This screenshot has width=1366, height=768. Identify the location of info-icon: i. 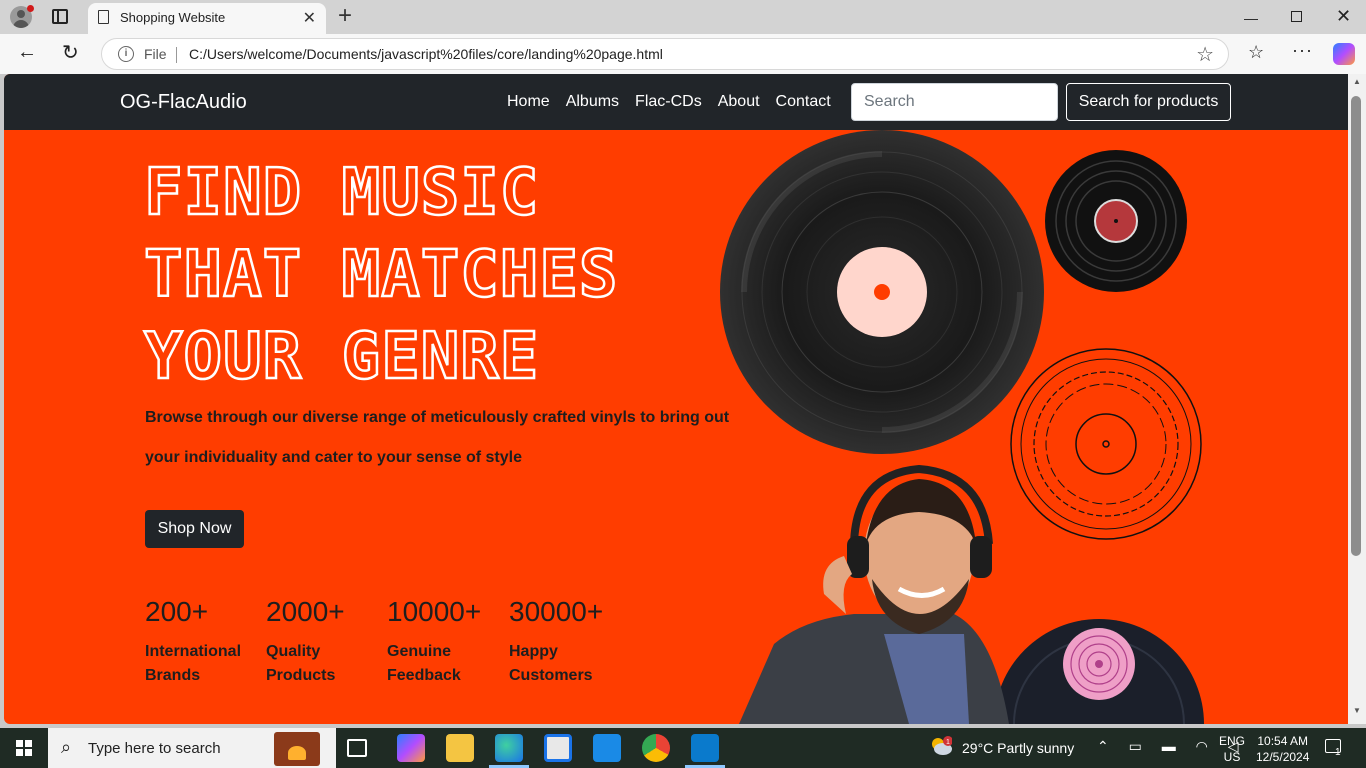
(126, 54).